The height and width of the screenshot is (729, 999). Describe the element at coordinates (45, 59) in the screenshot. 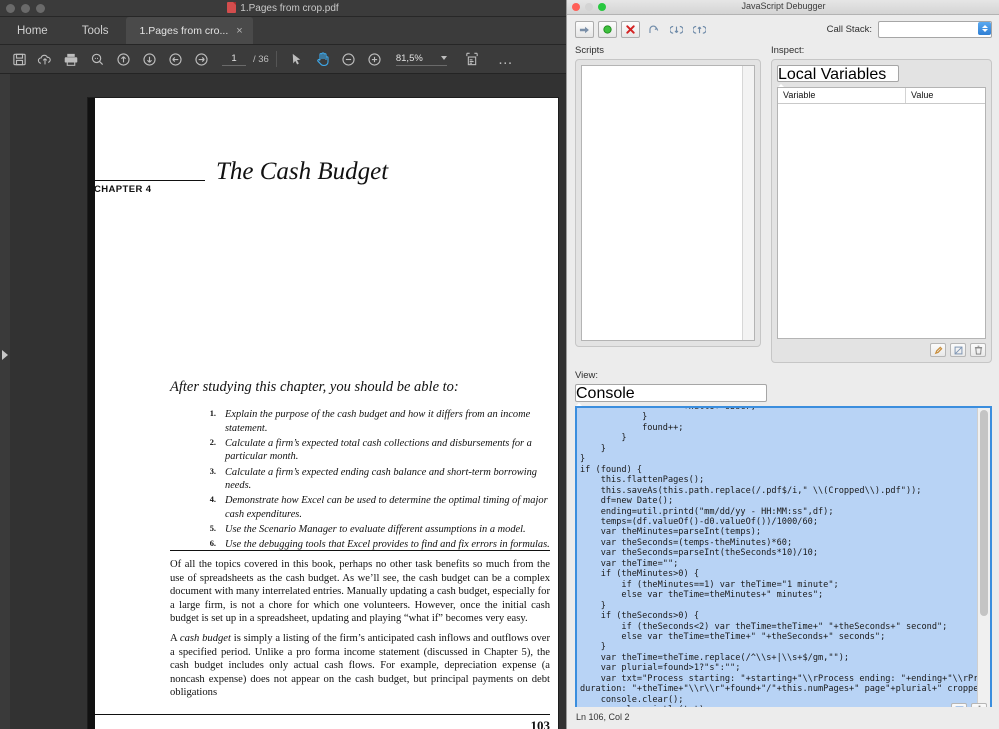

I see `upload-cloud-icon` at that location.